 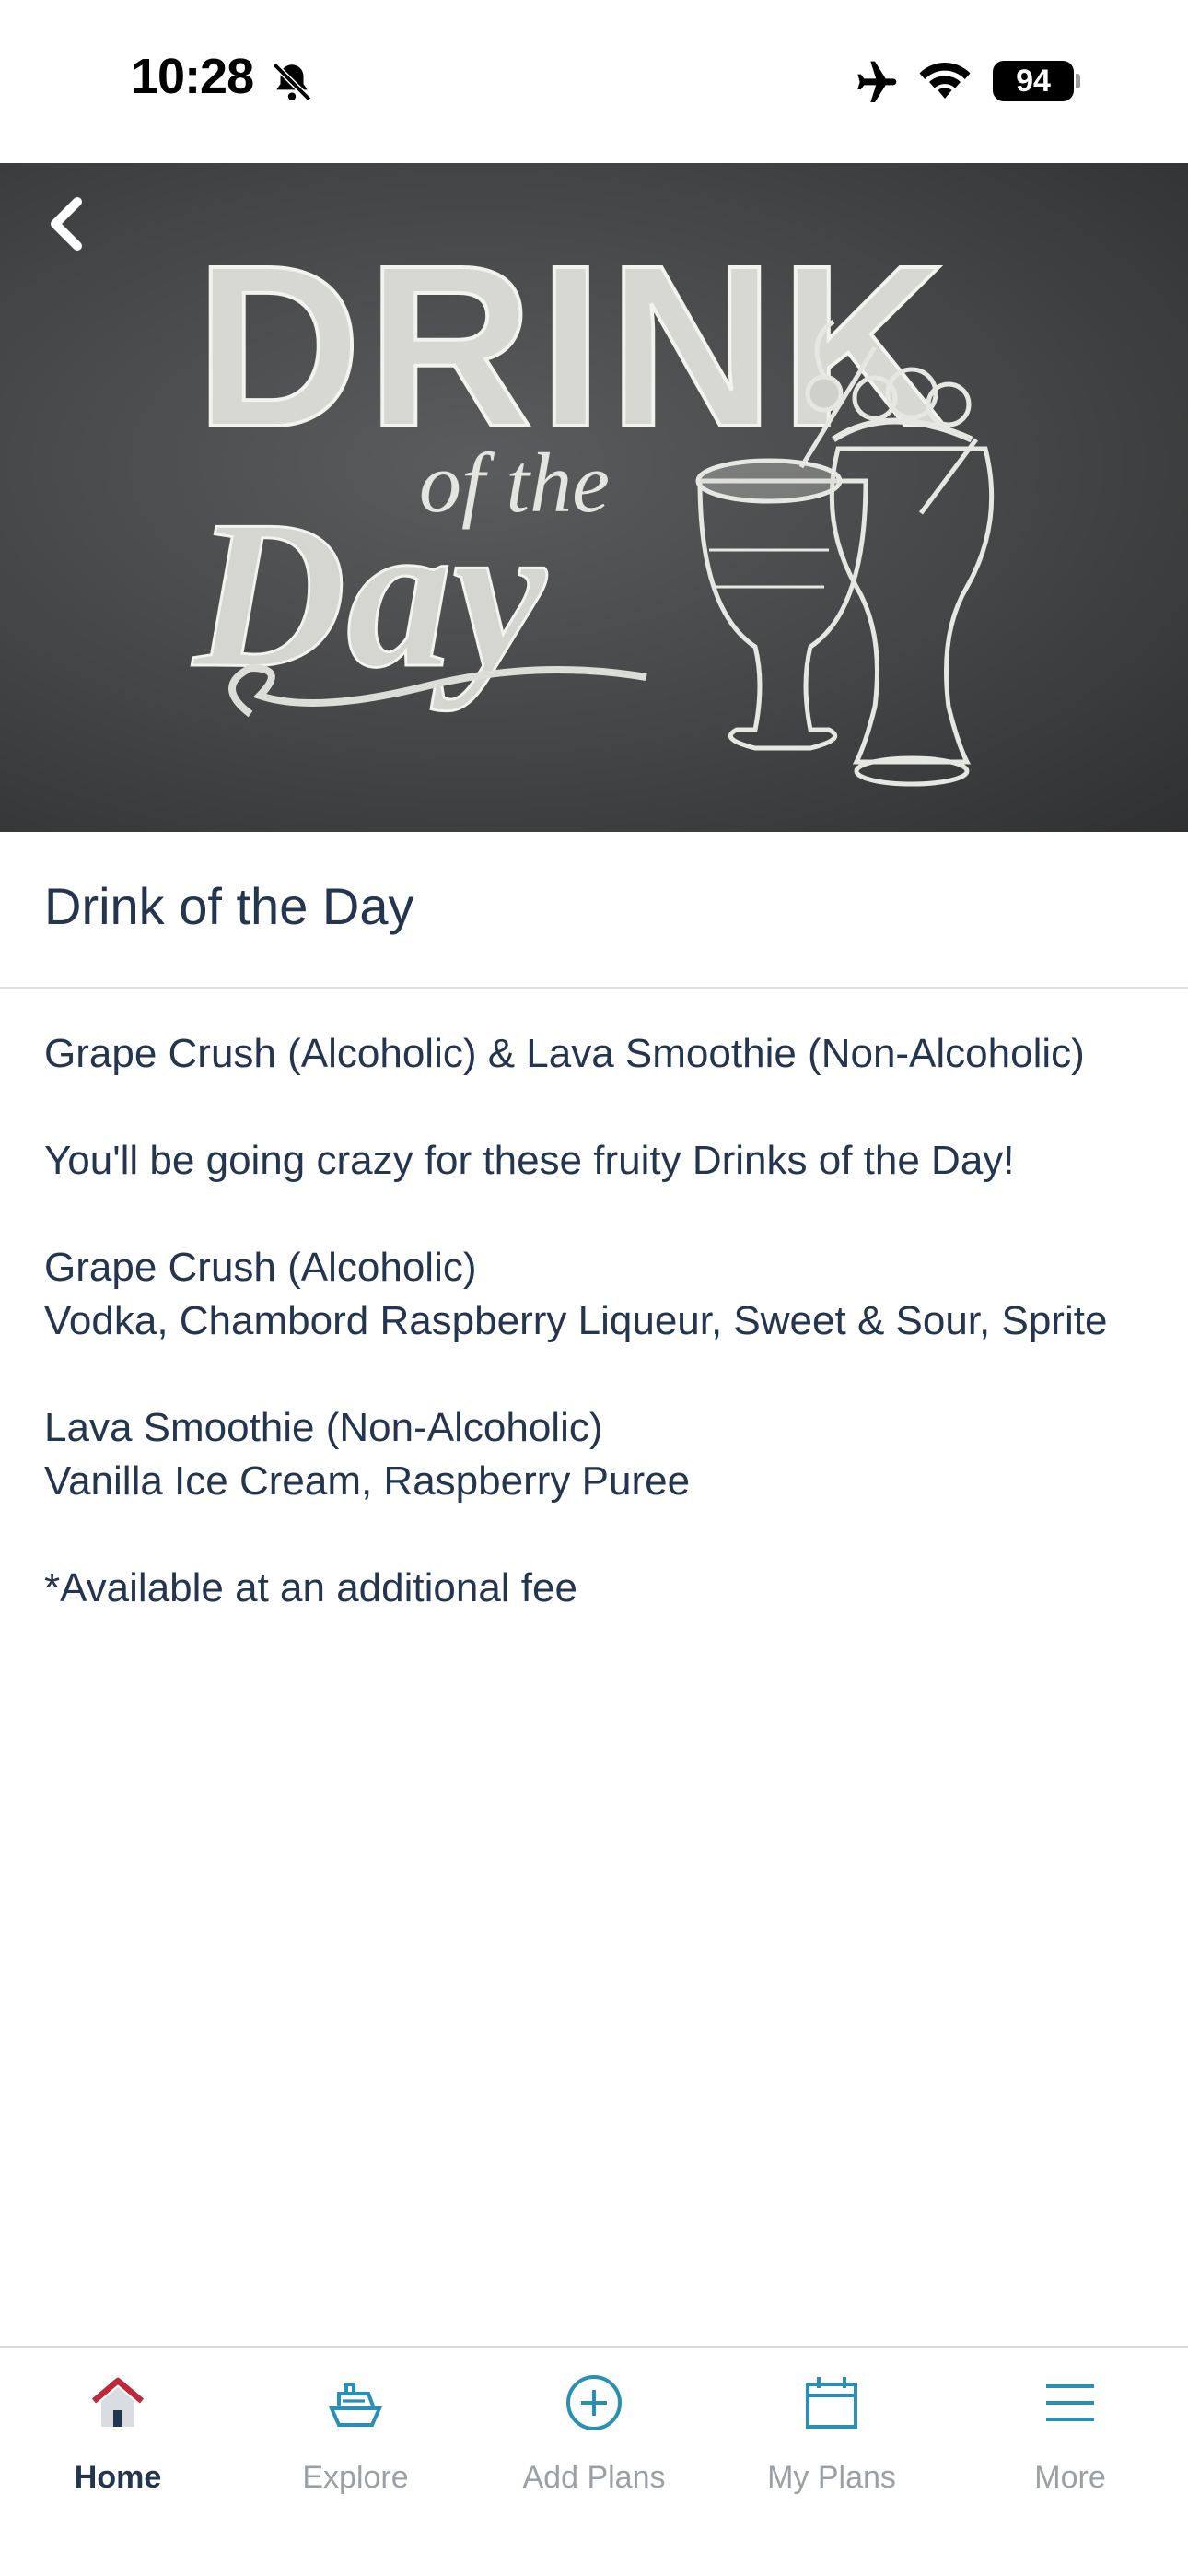 I want to click on tab-explore: Explore, so click(x=355, y=2437).